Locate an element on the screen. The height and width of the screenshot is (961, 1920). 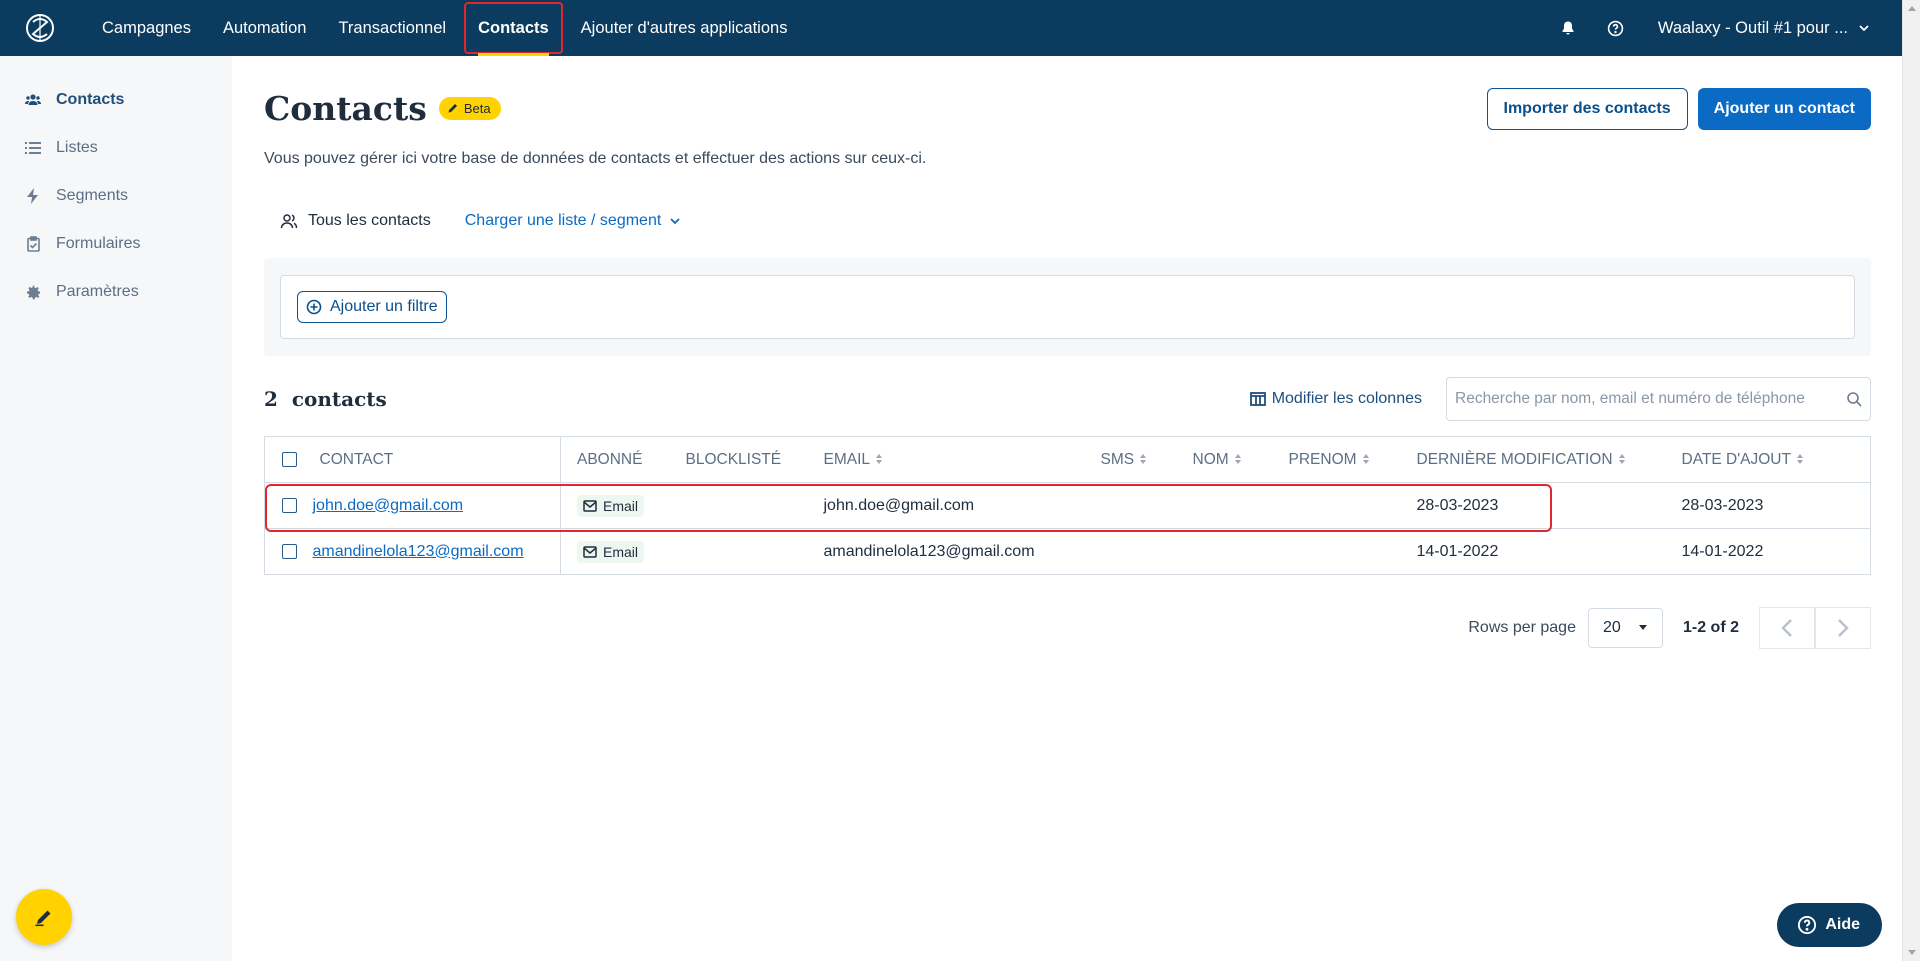
nav-transactionnel: Transactionnel is located at coordinates (392, 28).